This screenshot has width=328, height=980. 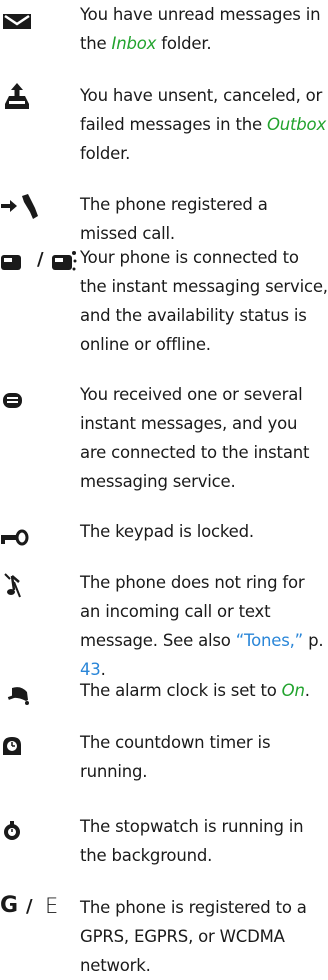 I want to click on countdown-timer-icon, so click(x=40, y=743).